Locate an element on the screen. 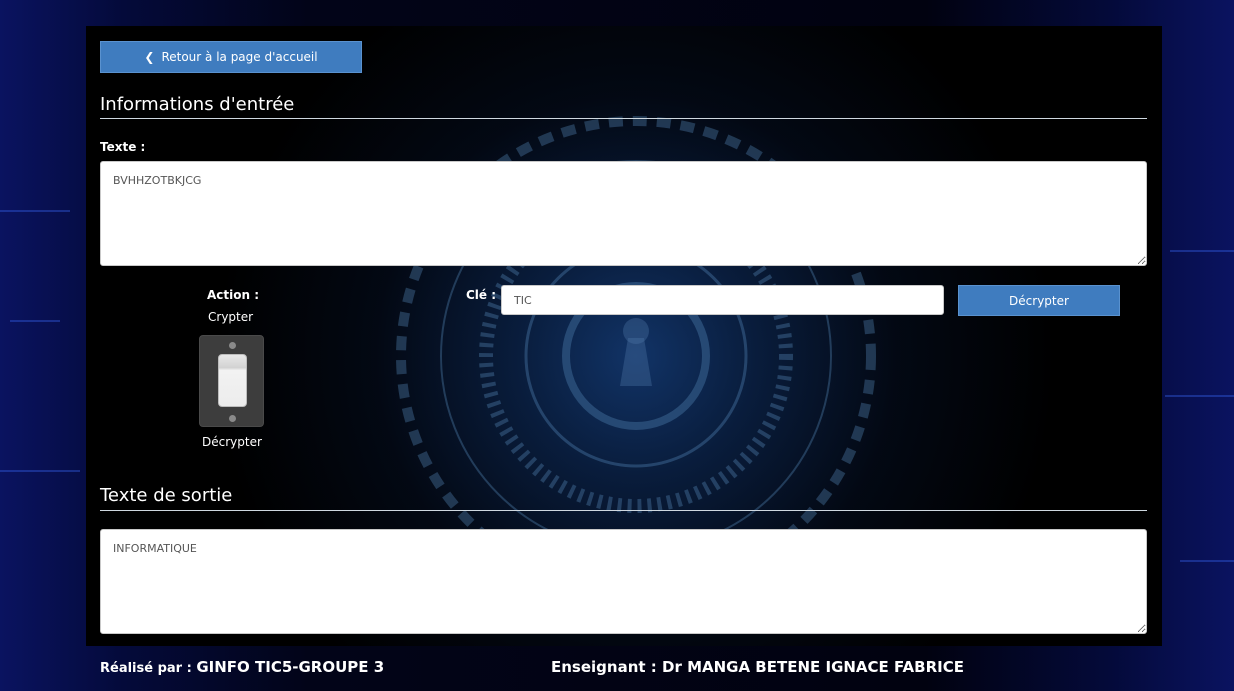 Image resolution: width=1234 pixels, height=691 pixels. decrypter-option-label: Décrypter is located at coordinates (232, 442).